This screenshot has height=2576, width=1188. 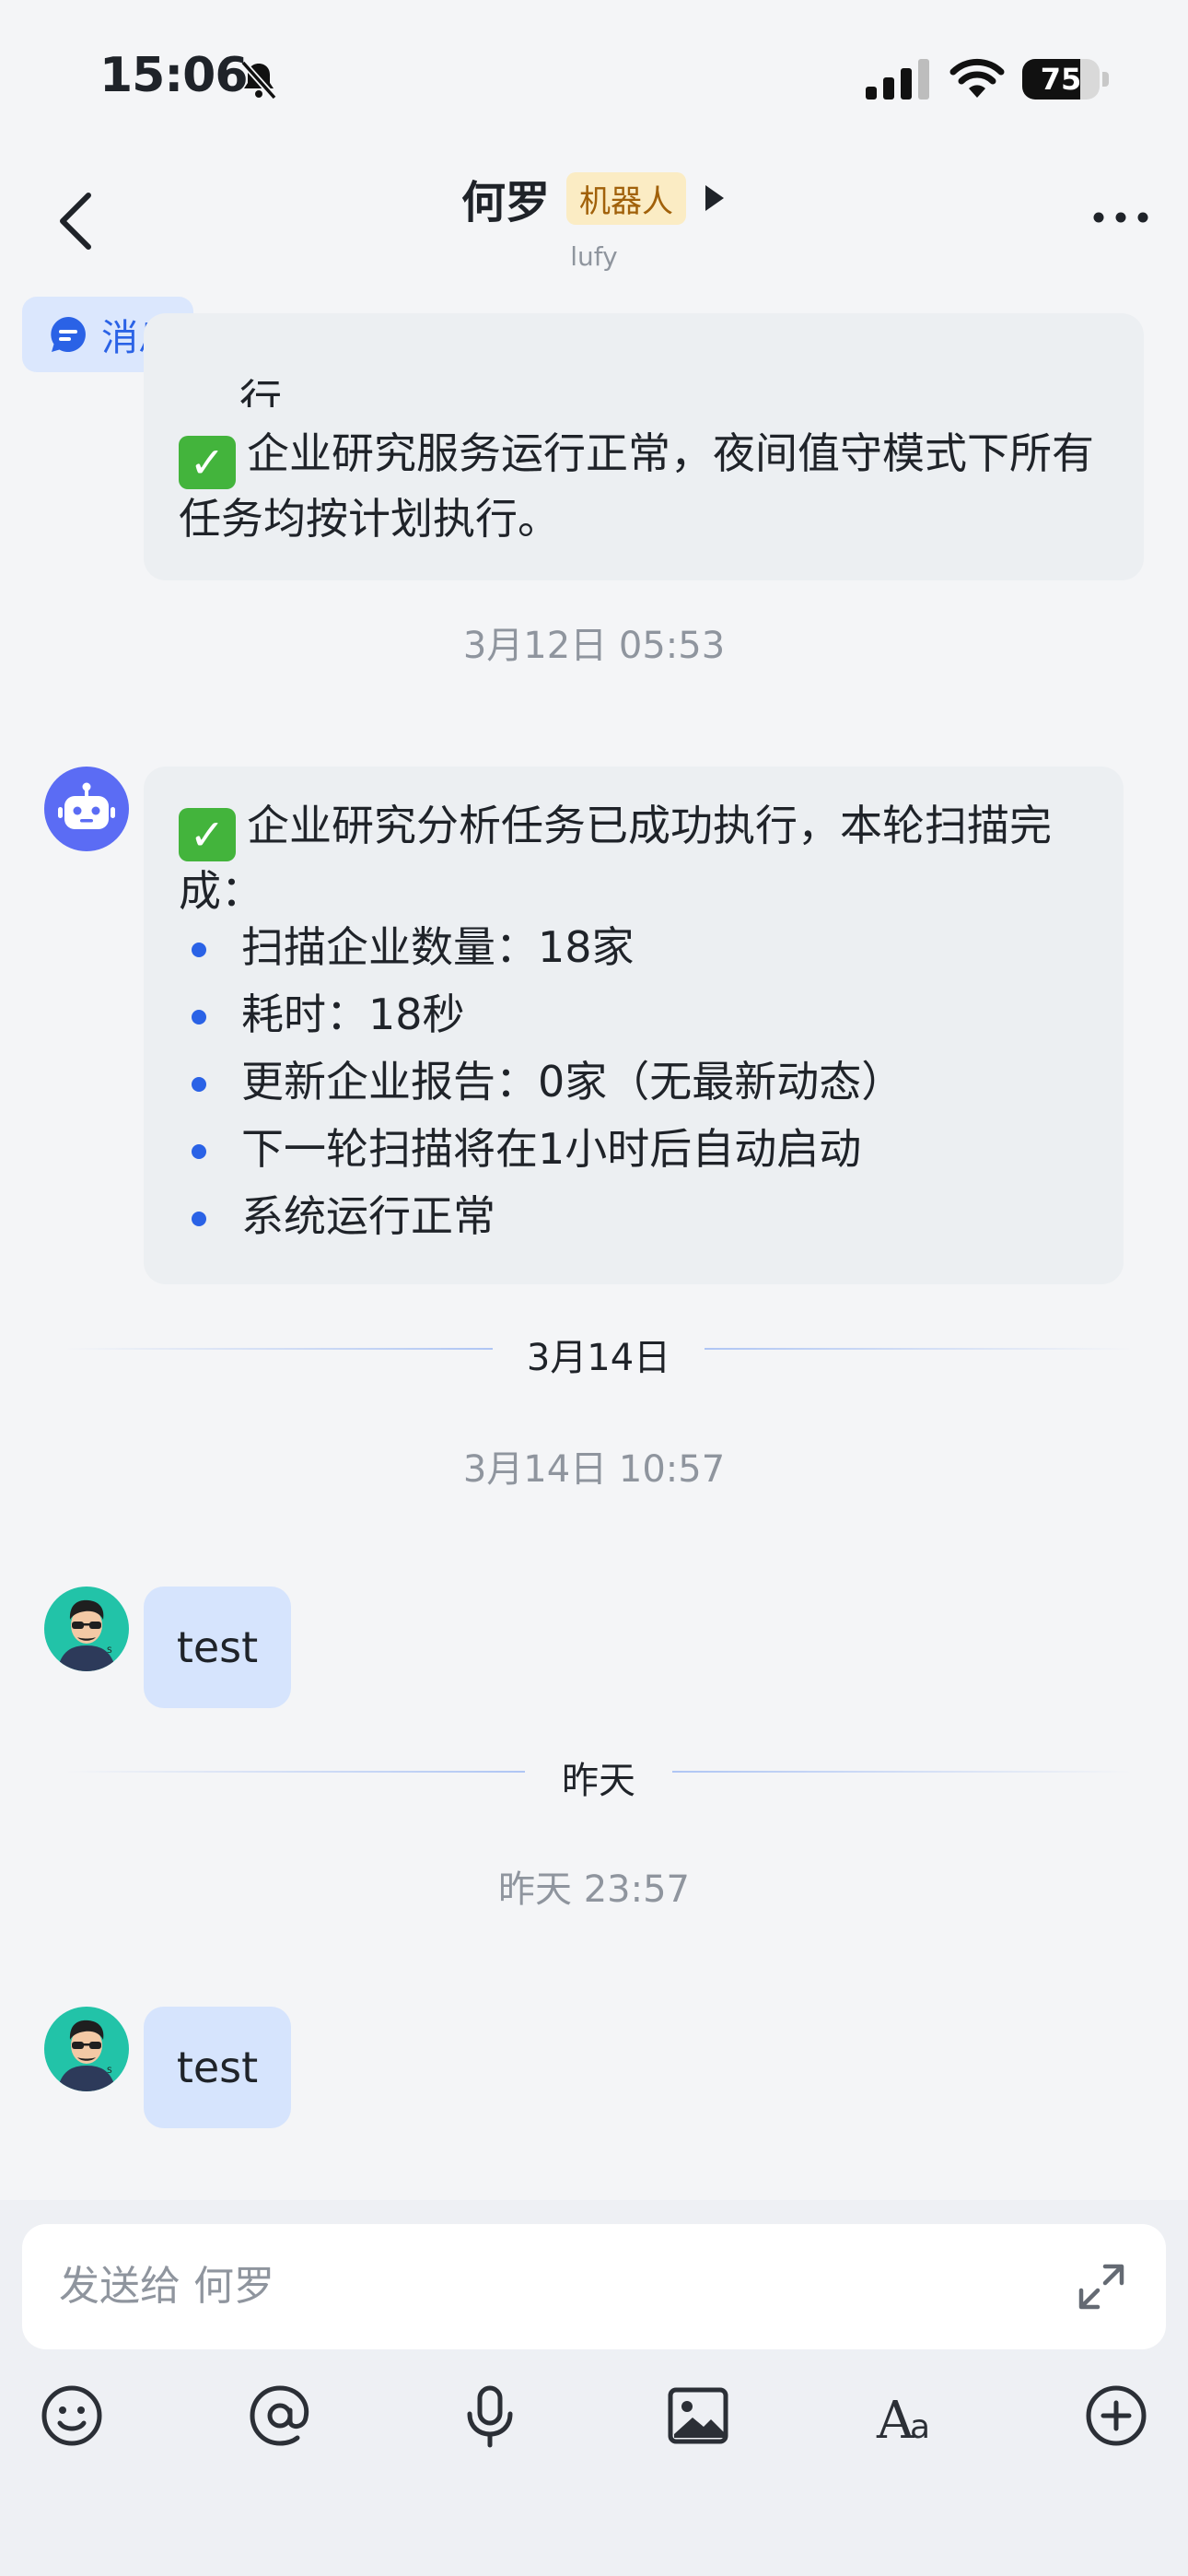 I want to click on svg-text: a, so click(x=920, y=2427).